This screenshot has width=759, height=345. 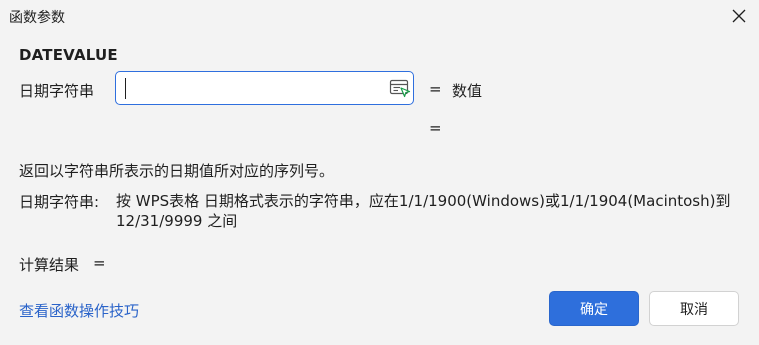 I want to click on title-bar: 函数参数, so click(x=379, y=16).